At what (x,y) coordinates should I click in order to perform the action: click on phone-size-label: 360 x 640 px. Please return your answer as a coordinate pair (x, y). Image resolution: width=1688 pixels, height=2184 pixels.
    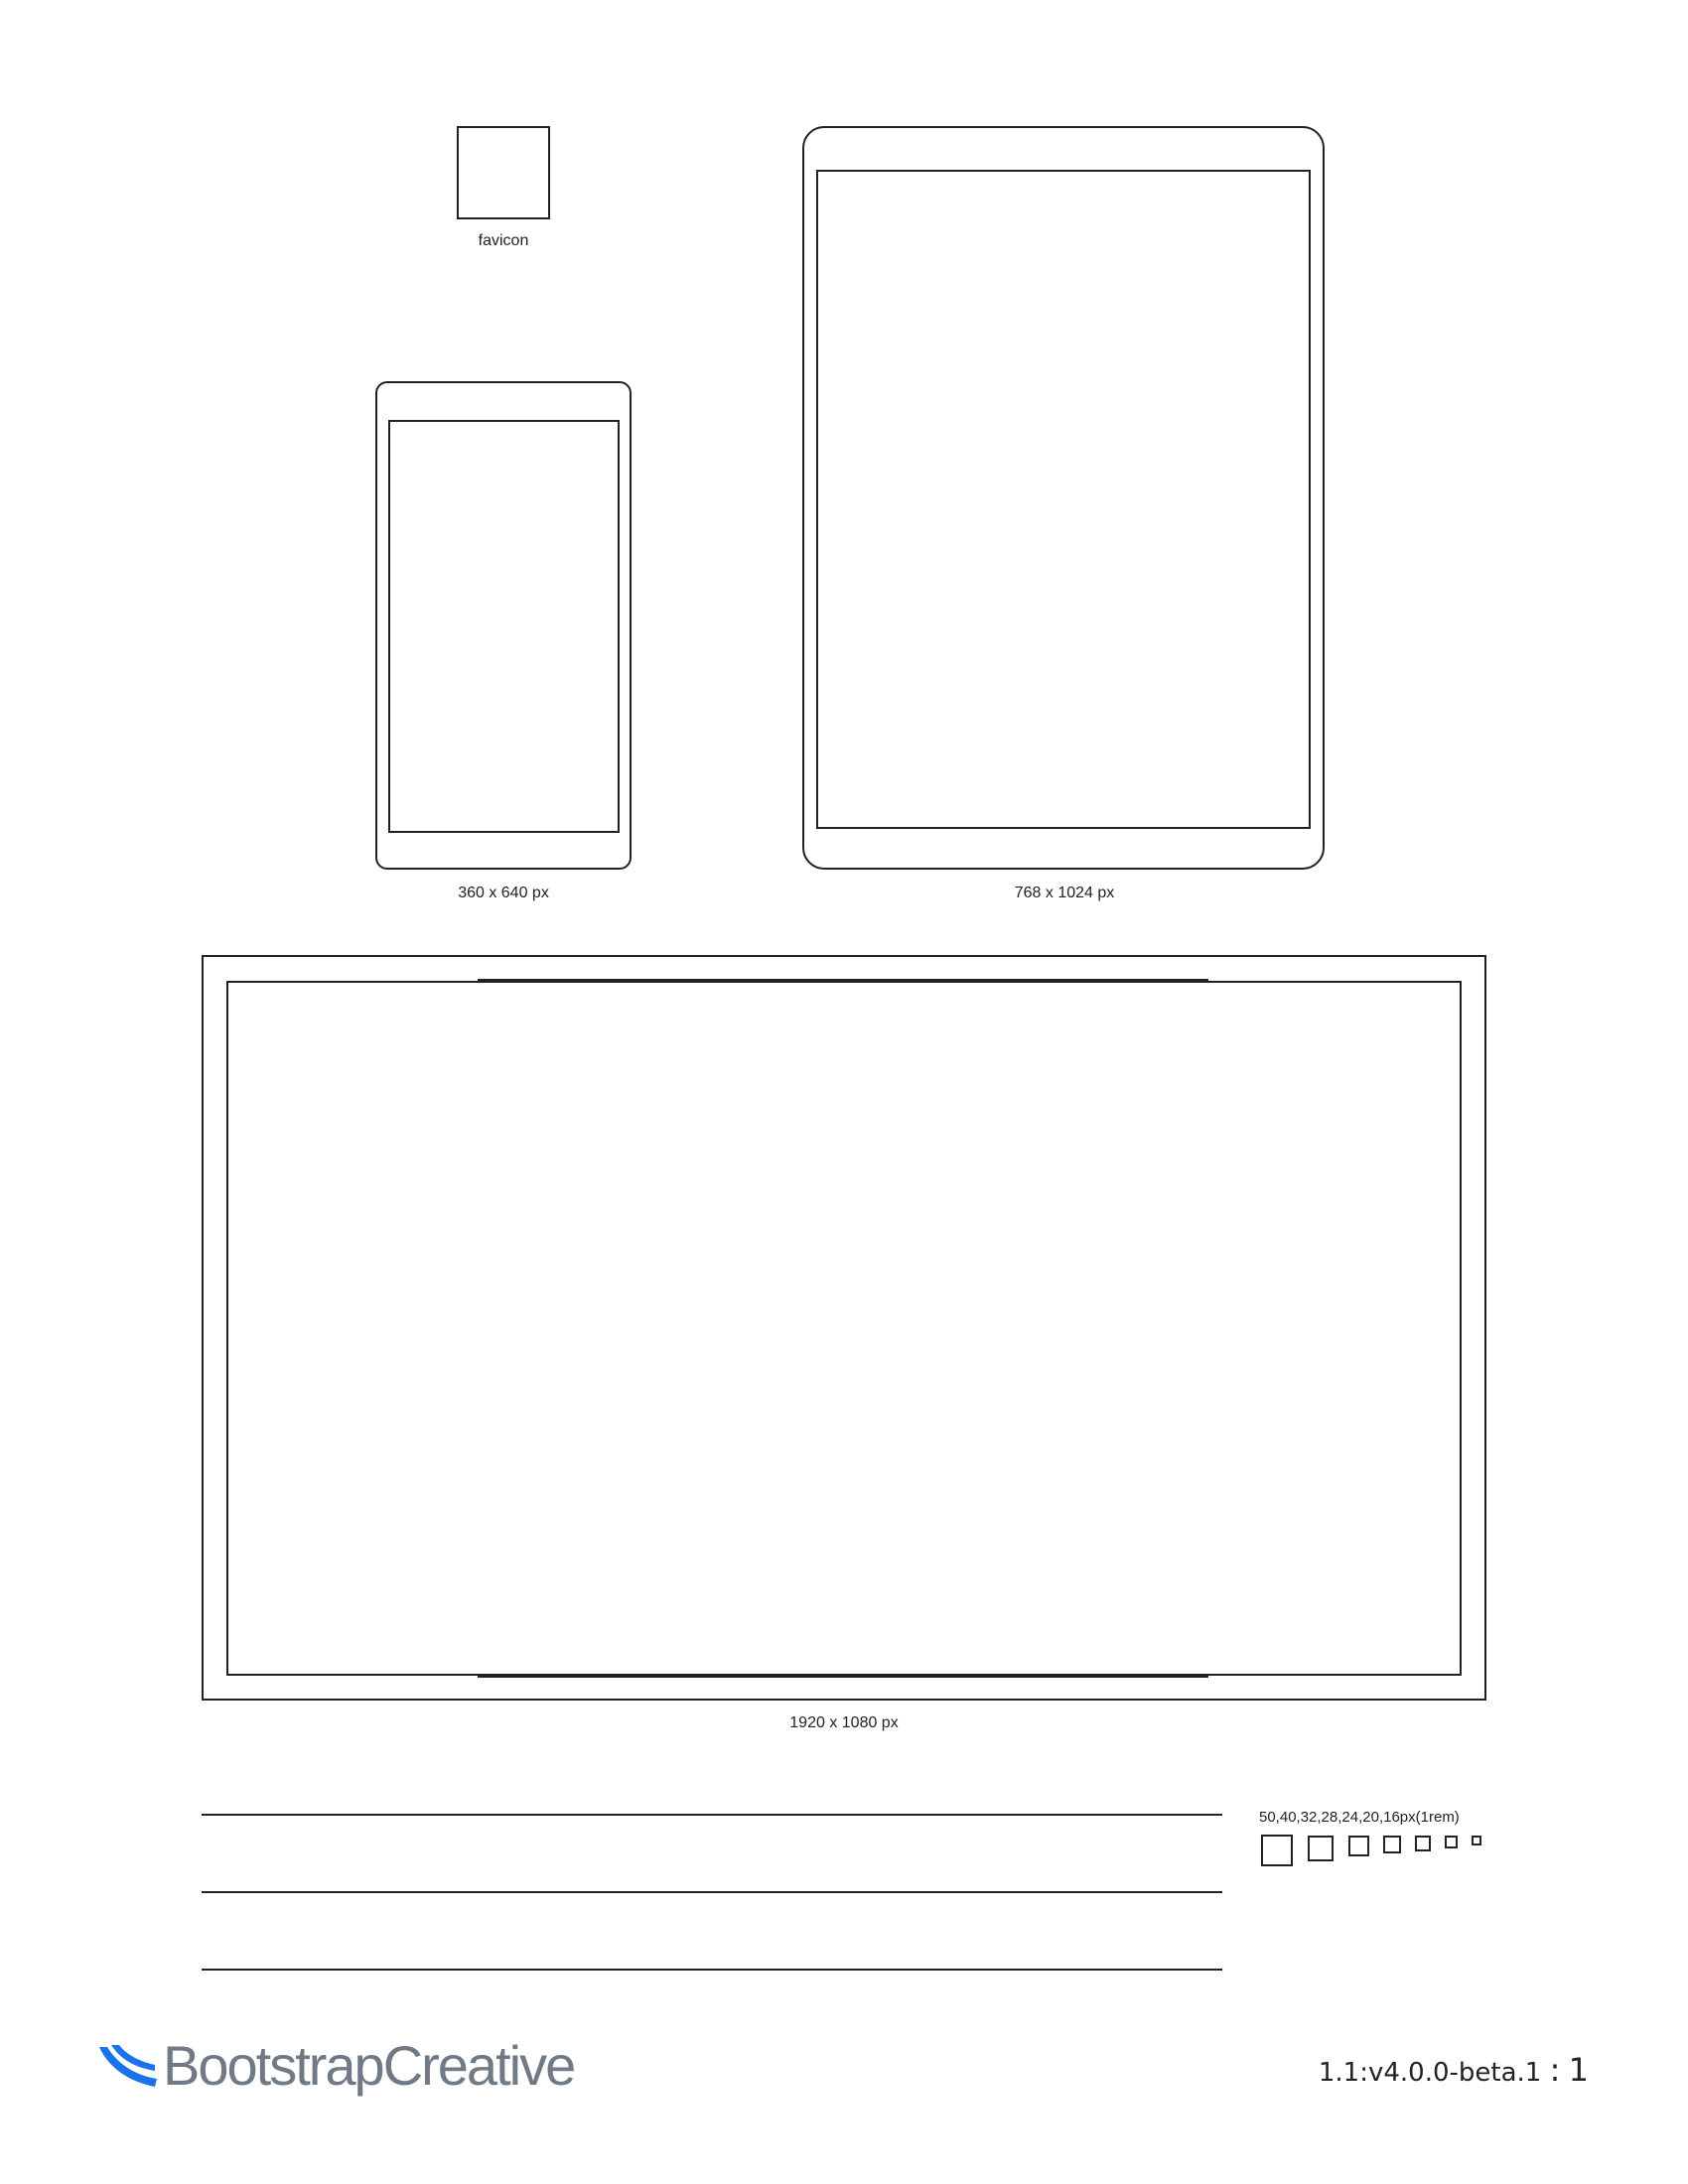
    Looking at the image, I should click on (503, 893).